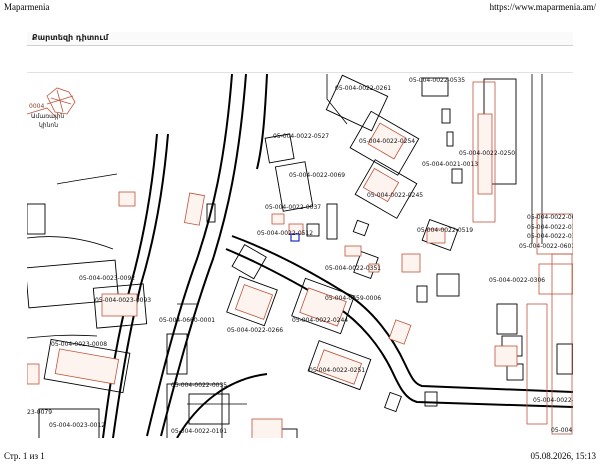  I want to click on parcel-label: 05-004-0022-0244, so click(320, 320).